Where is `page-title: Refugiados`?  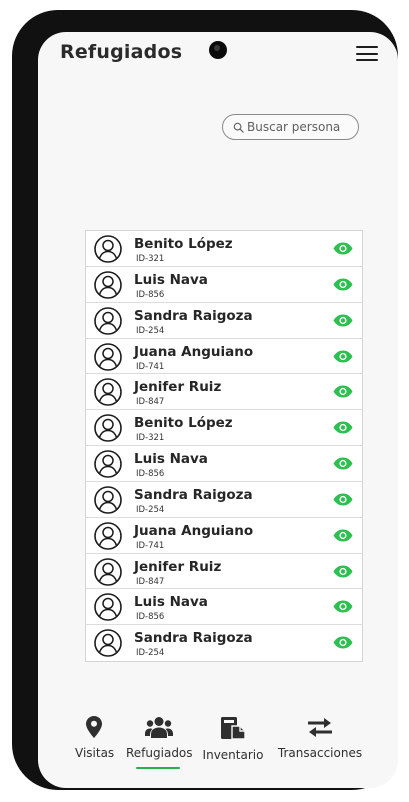
page-title: Refugiados is located at coordinates (121, 52).